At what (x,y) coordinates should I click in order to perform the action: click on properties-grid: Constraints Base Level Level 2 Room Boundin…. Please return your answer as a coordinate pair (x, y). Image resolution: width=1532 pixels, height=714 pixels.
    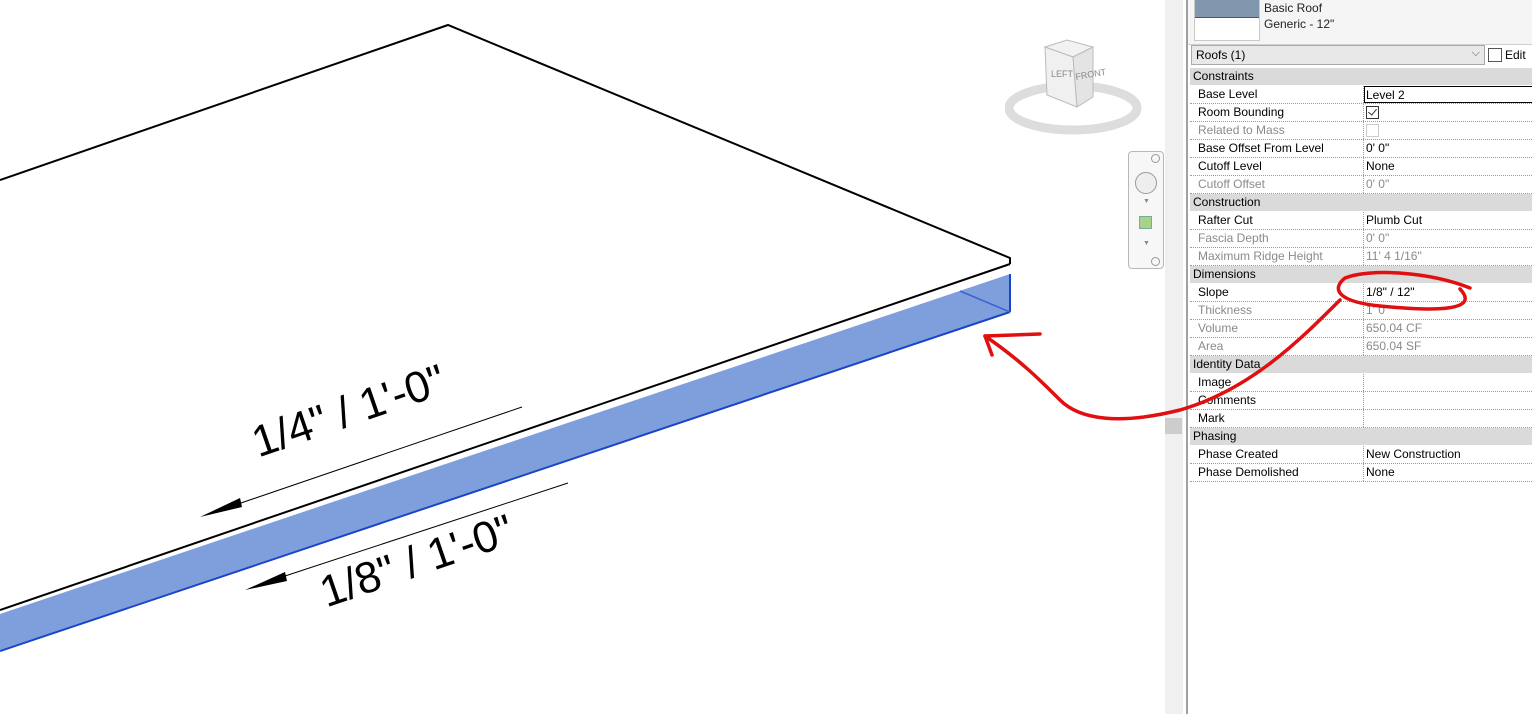
    Looking at the image, I should click on (1361, 275).